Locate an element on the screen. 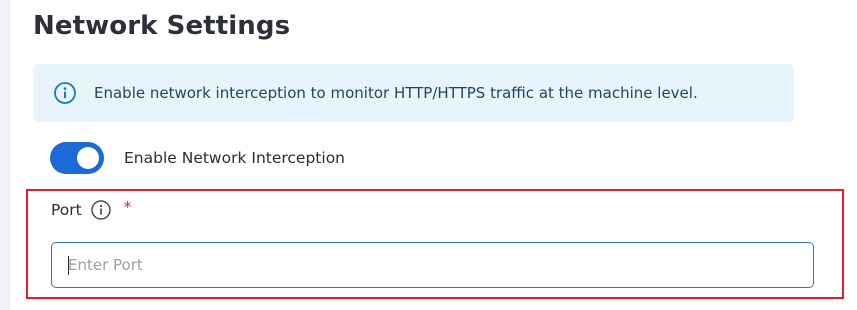 The height and width of the screenshot is (310, 857). port-info-icon is located at coordinates (101, 210).